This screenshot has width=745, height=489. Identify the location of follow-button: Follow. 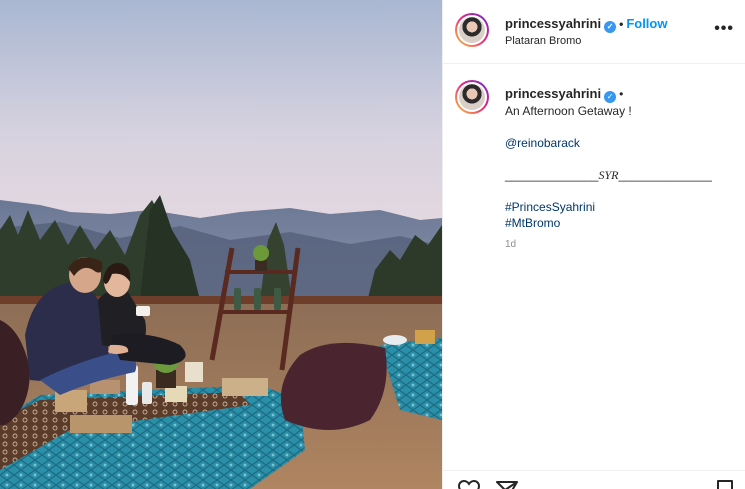
(646, 23).